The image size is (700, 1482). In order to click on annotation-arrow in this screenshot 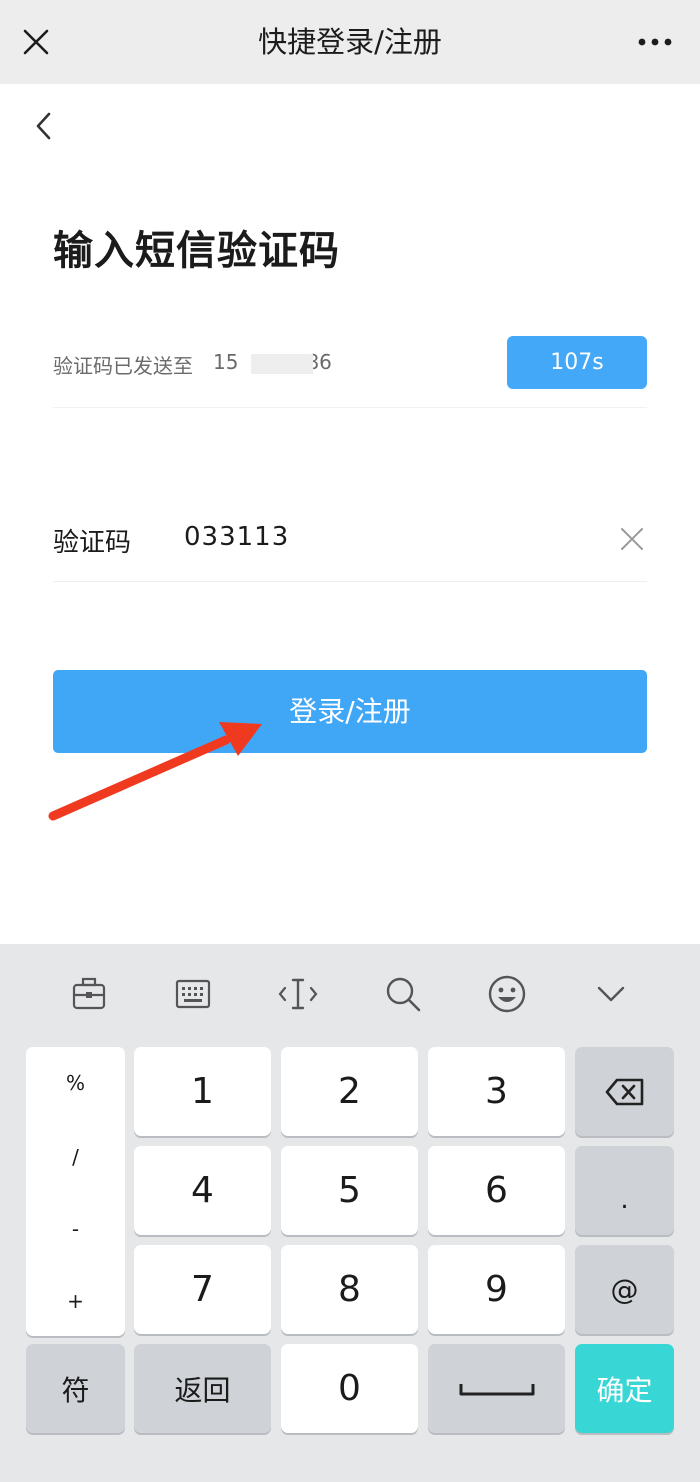, I will do `click(155, 771)`.